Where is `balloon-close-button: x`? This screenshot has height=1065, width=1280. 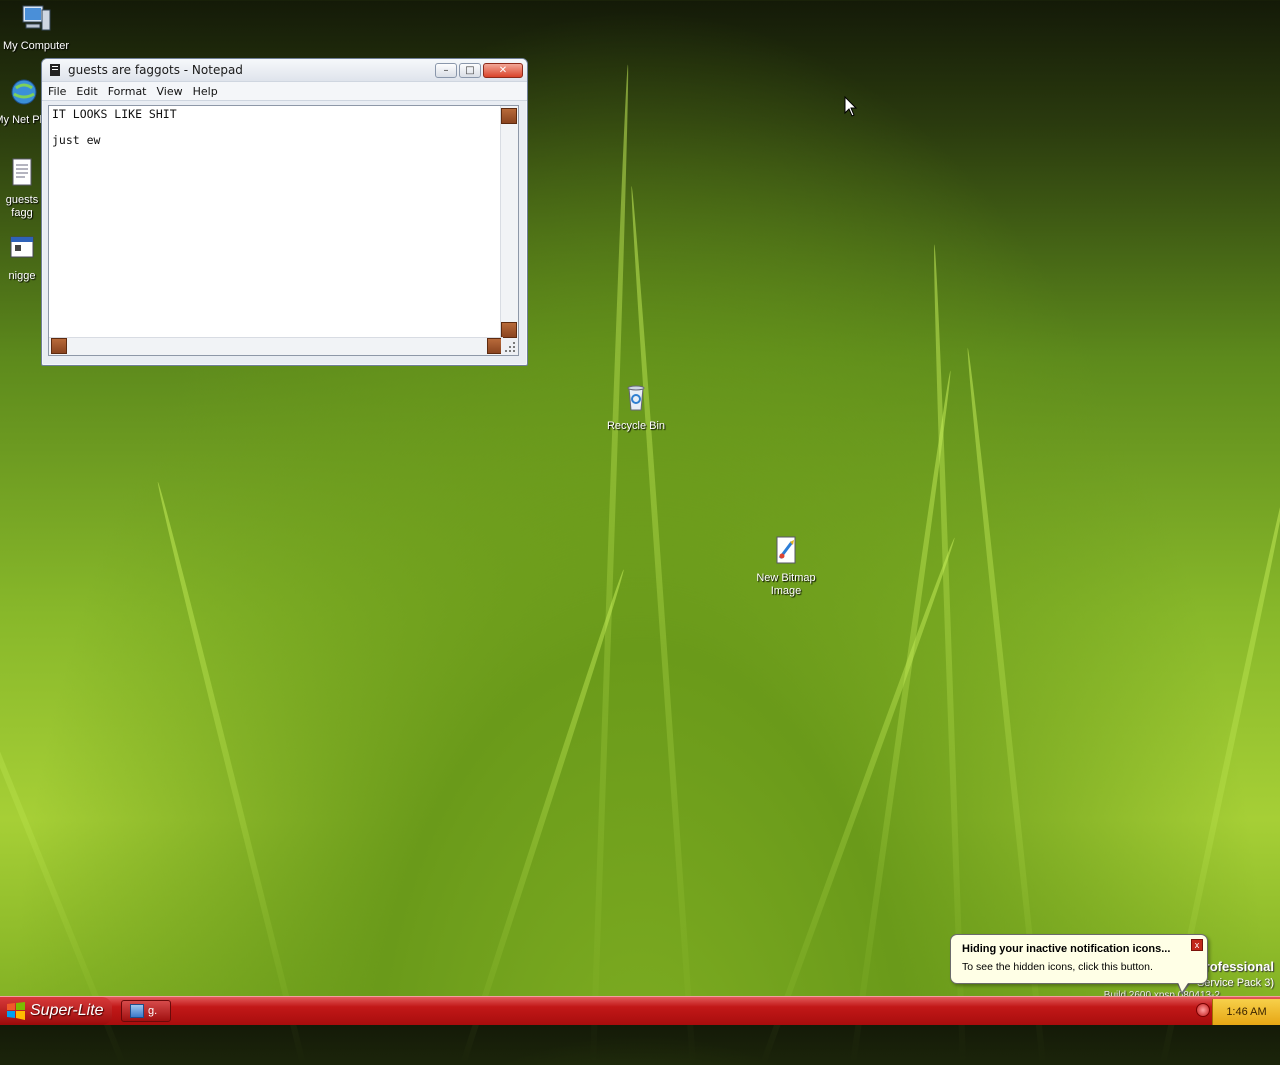 balloon-close-button: x is located at coordinates (1197, 945).